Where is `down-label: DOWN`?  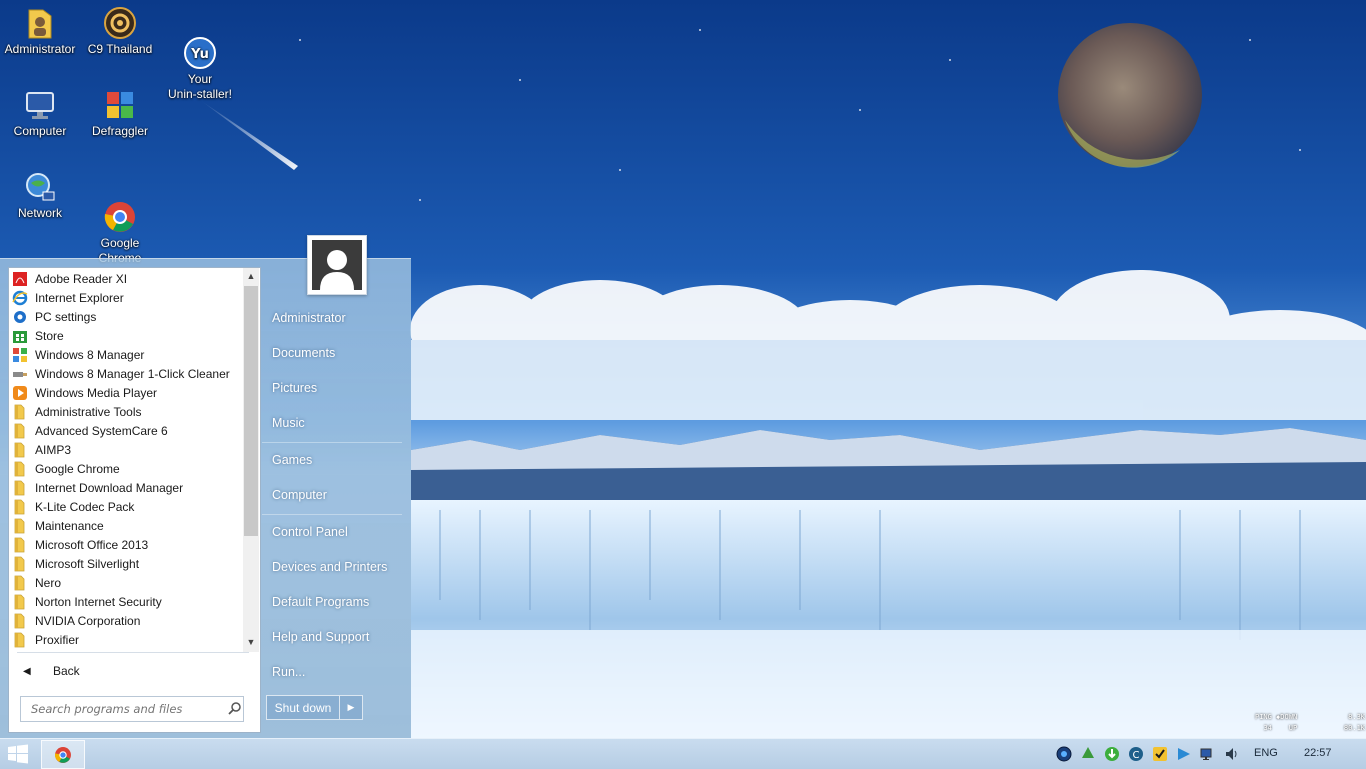 down-label: DOWN is located at coordinates (1289, 717).